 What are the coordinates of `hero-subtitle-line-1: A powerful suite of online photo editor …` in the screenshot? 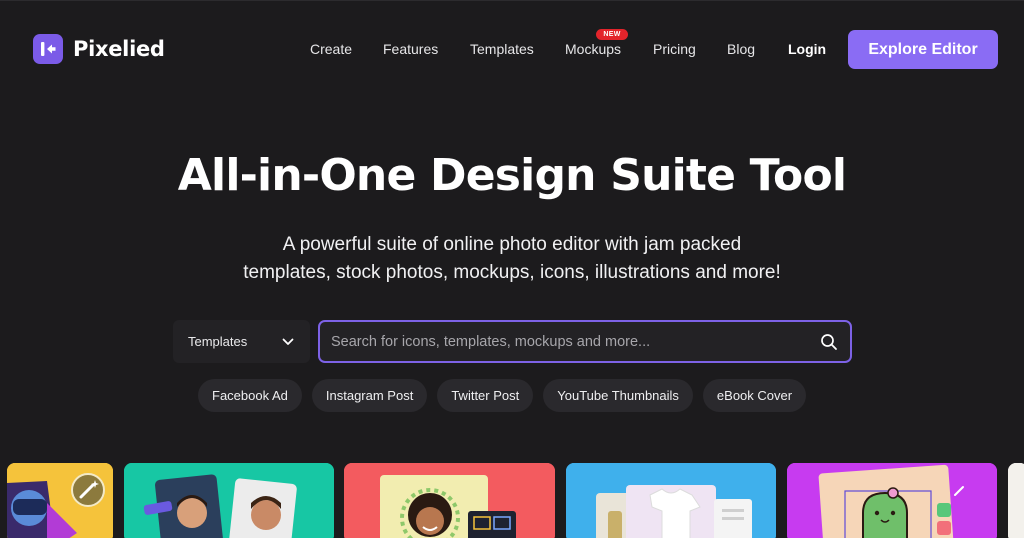 It's located at (512, 244).